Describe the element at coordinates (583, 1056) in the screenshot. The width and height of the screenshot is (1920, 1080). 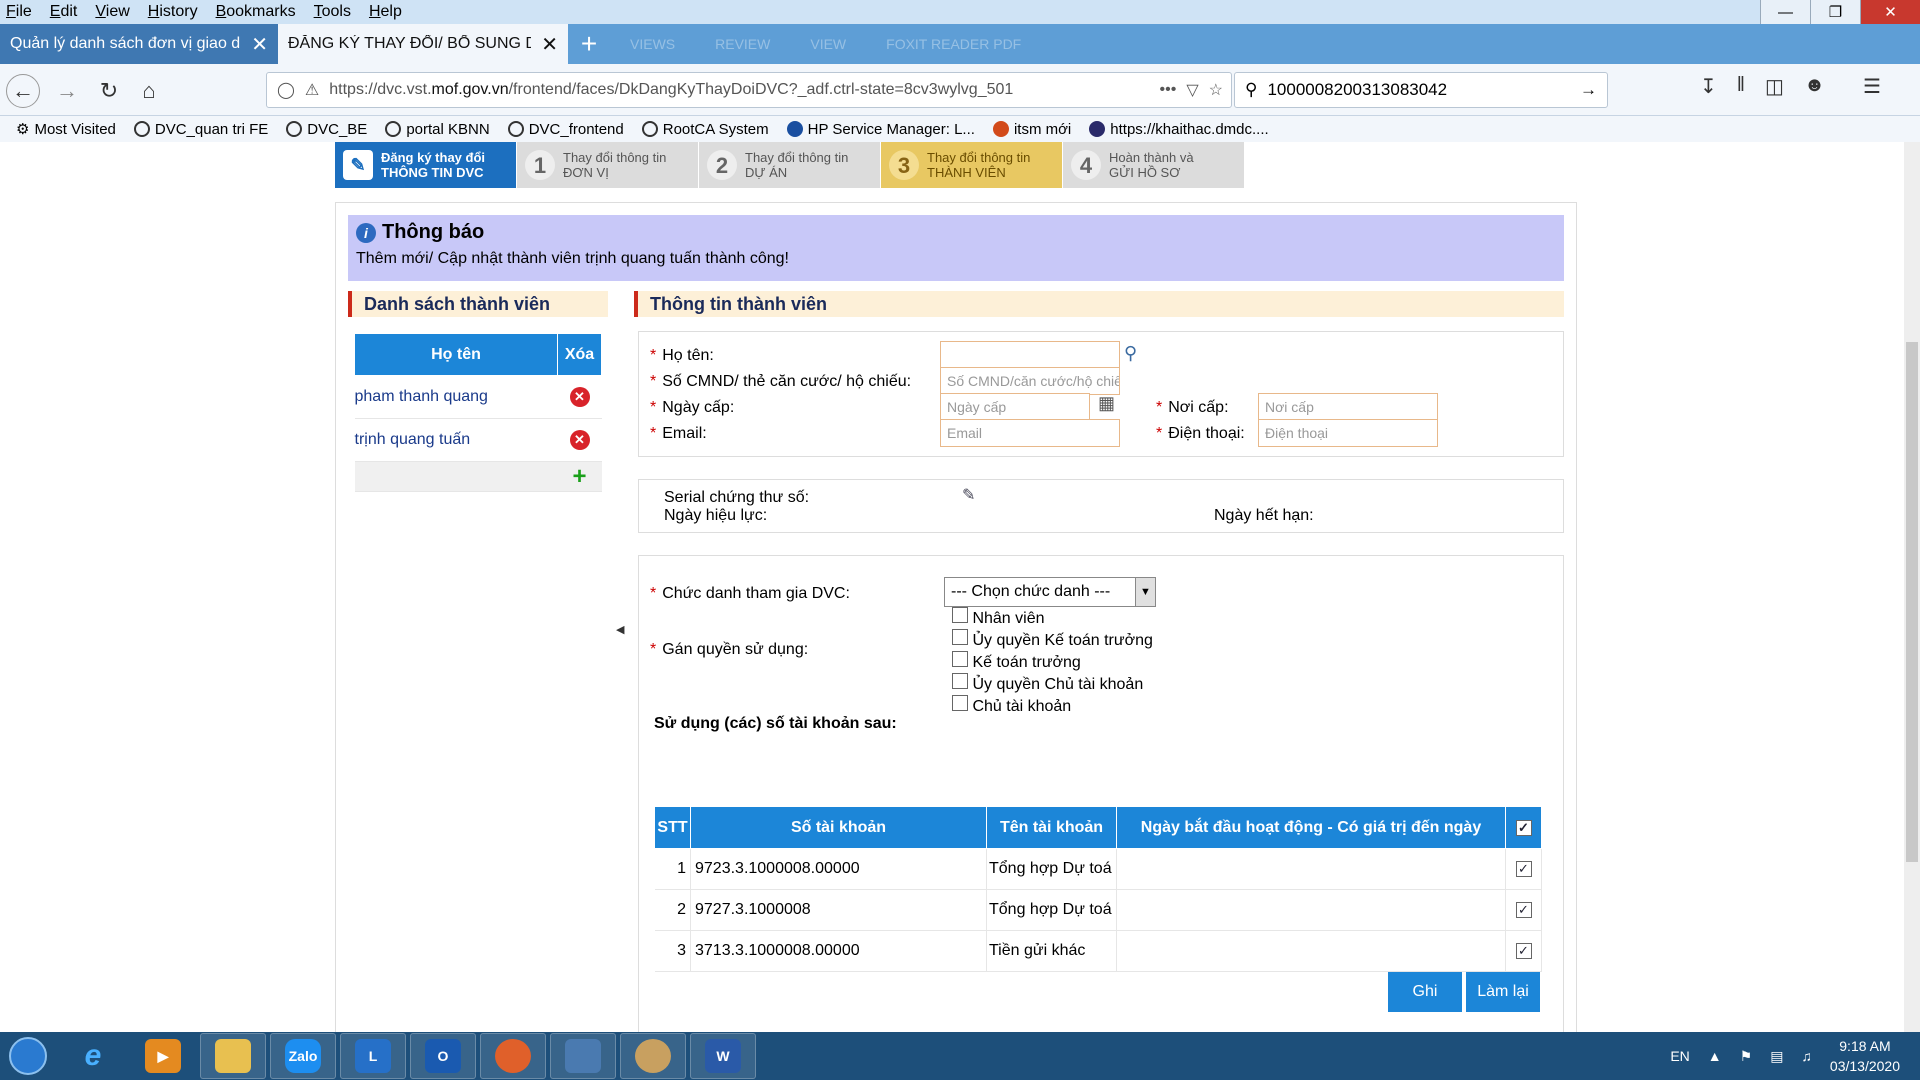
I see `remote-desktop-taskbar-icon` at that location.